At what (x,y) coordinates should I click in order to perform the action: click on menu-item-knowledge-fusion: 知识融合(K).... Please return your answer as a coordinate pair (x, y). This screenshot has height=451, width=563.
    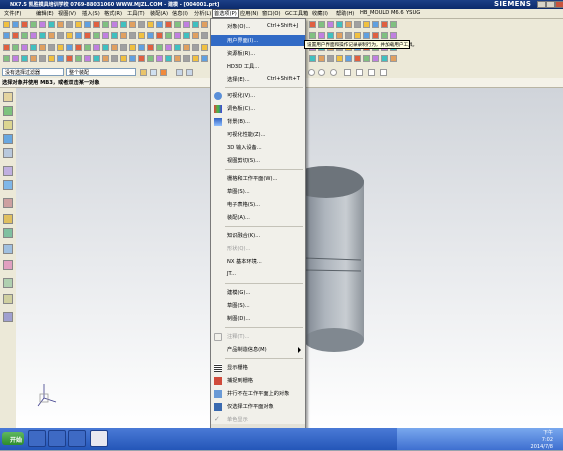
    Looking at the image, I should click on (258, 235).